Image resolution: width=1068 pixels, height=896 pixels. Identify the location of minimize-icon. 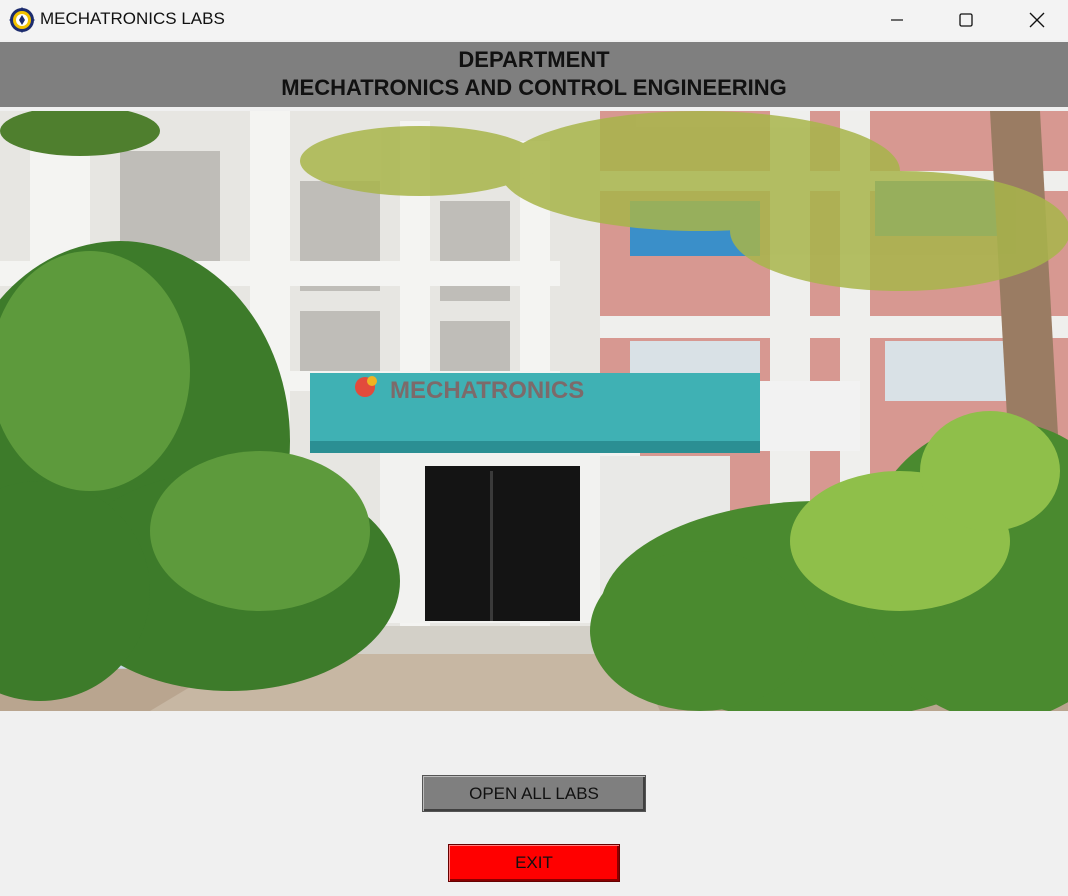
(897, 20).